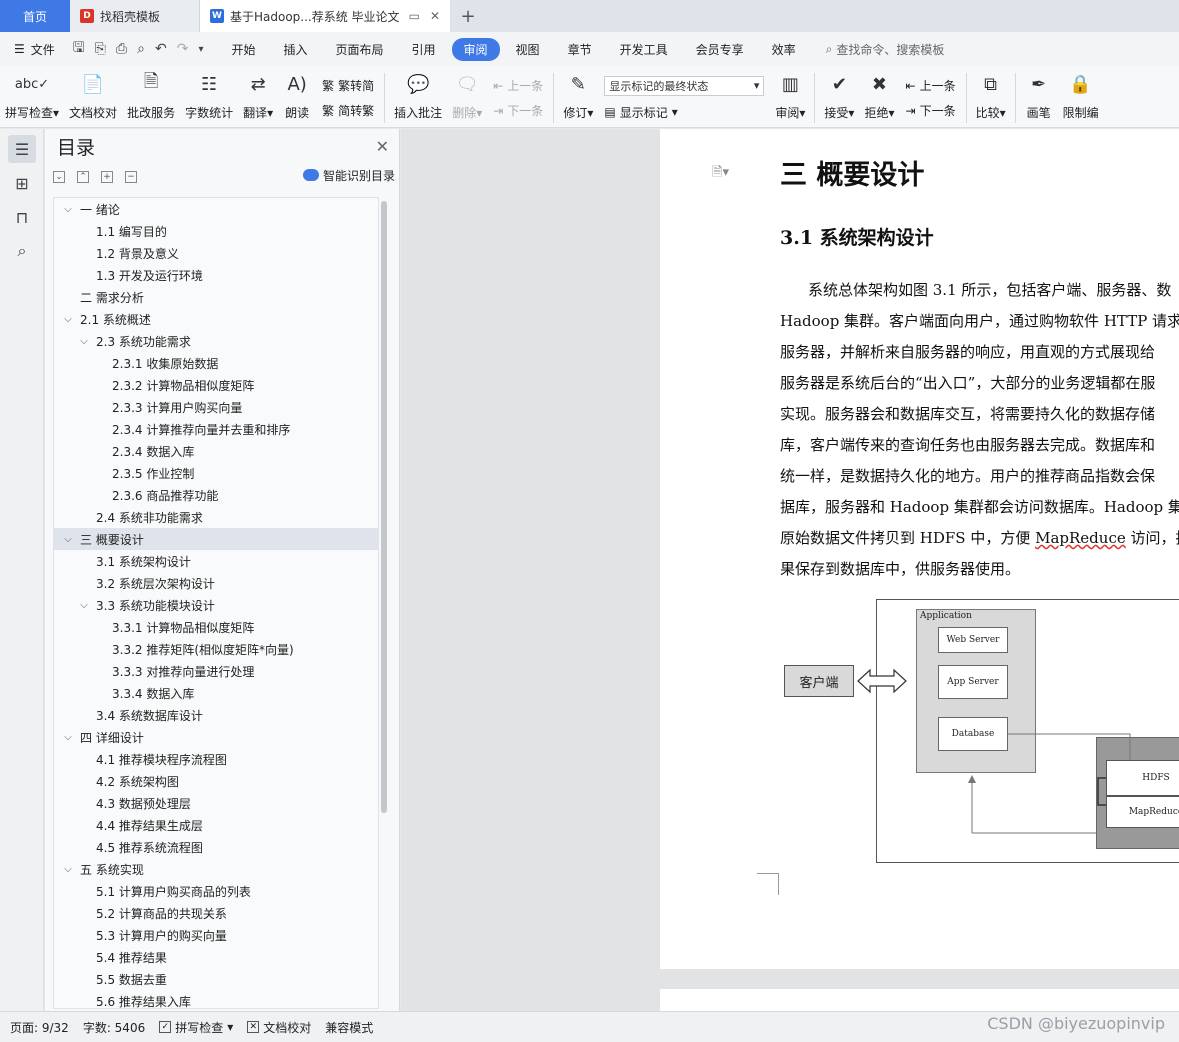 The width and height of the screenshot is (1179, 1042). What do you see at coordinates (32, 98) in the screenshot?
I see `spell-check-button: abc✓ 拼写检查▾` at bounding box center [32, 98].